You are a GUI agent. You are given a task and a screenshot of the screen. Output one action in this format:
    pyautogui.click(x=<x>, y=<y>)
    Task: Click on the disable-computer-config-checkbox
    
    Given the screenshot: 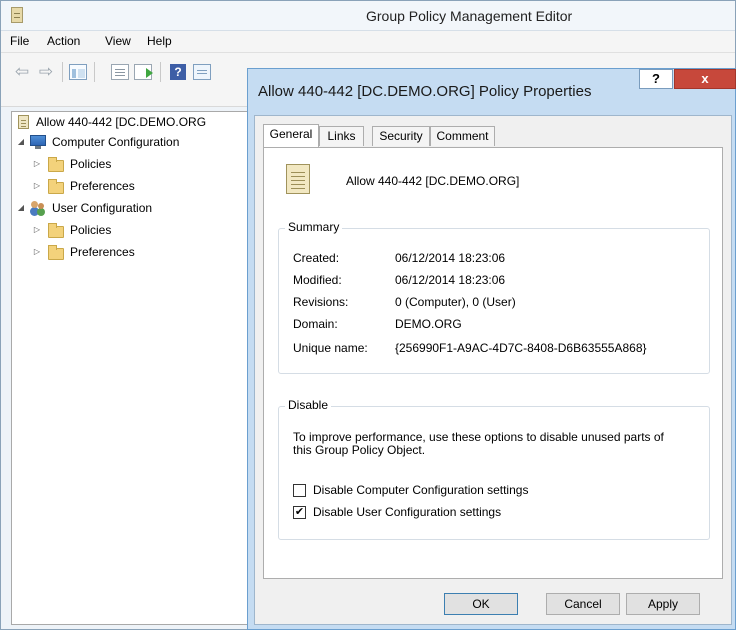 What is the action you would take?
    pyautogui.click(x=299, y=490)
    